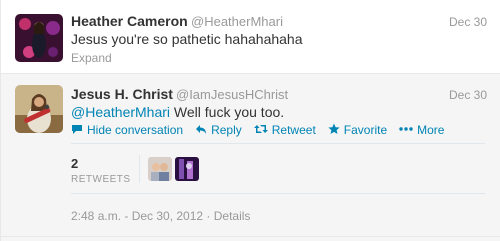 The image size is (500, 241). Describe the element at coordinates (260, 130) in the screenshot. I see `retweet-icon` at that location.